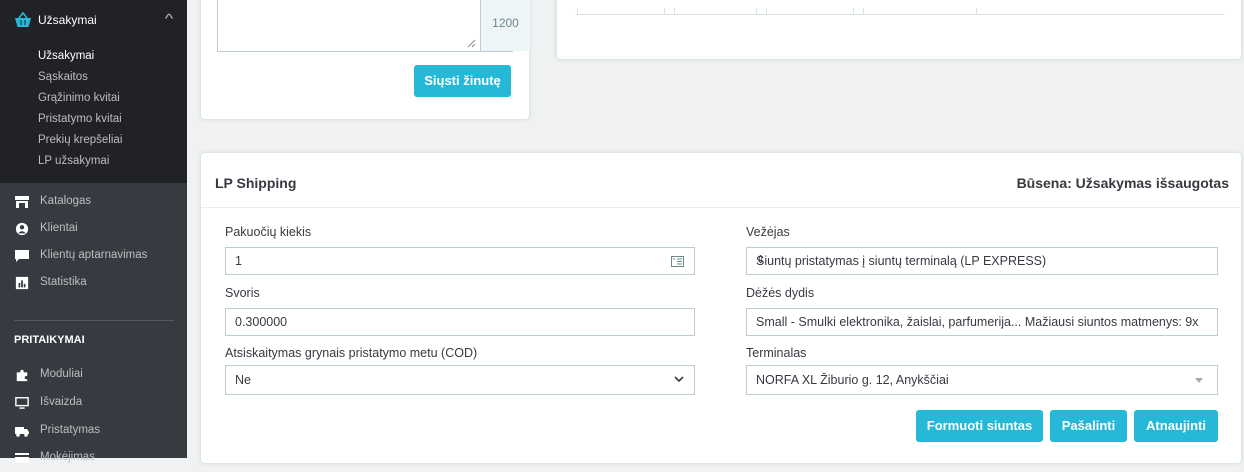 Image resolution: width=1244 pixels, height=472 pixels. I want to click on sidebar-item-orders: Užsakymai ^, so click(93, 20).